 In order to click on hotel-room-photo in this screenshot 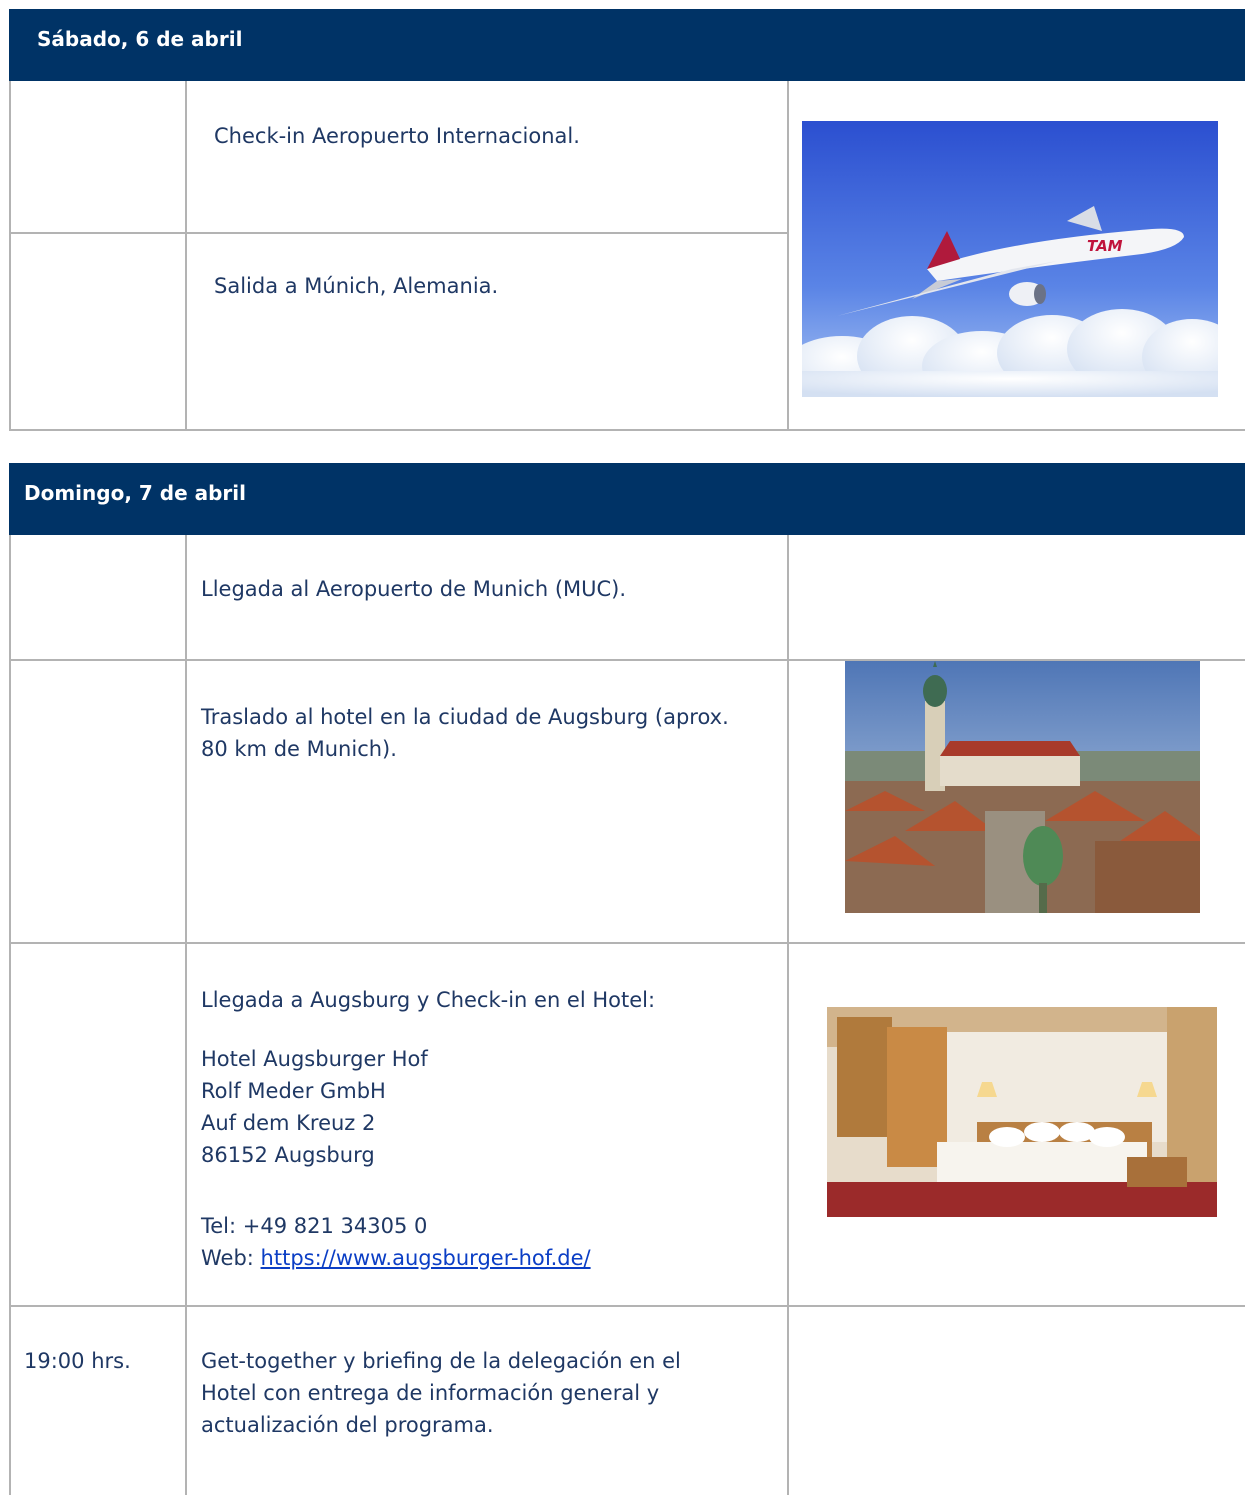, I will do `click(1022, 1112)`.